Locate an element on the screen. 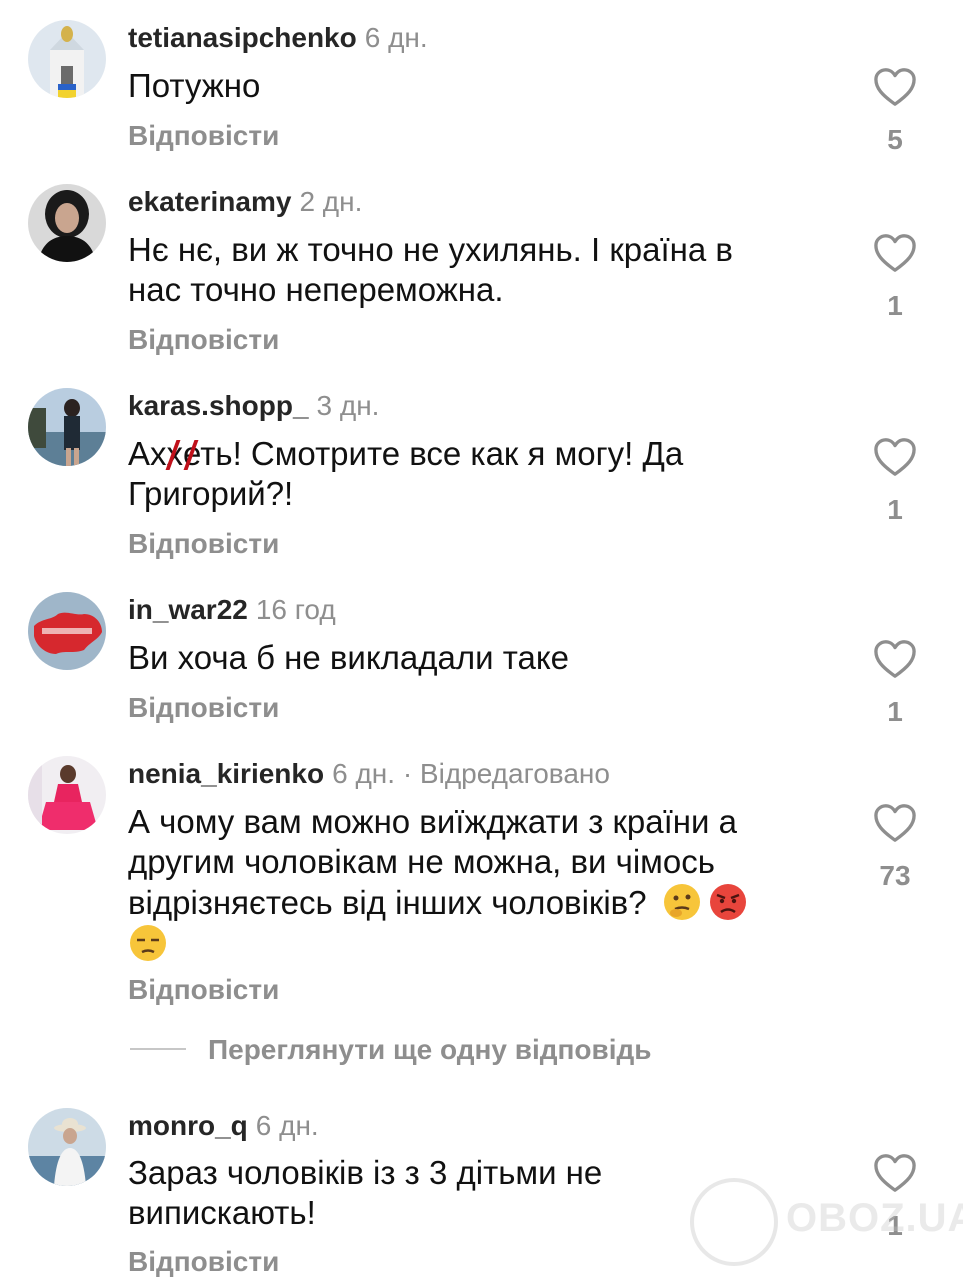 The width and height of the screenshot is (963, 1280). edited-label: · Відредаговано is located at coordinates (506, 773).